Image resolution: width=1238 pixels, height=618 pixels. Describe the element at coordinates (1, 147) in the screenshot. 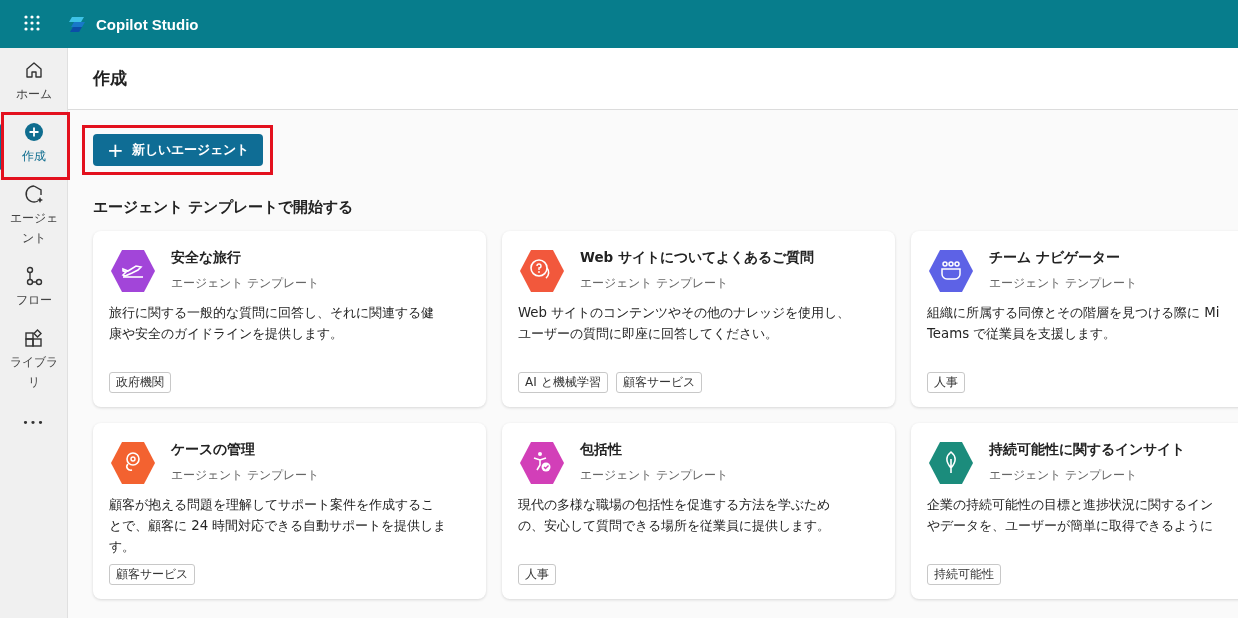

I see `selection-indicator` at that location.